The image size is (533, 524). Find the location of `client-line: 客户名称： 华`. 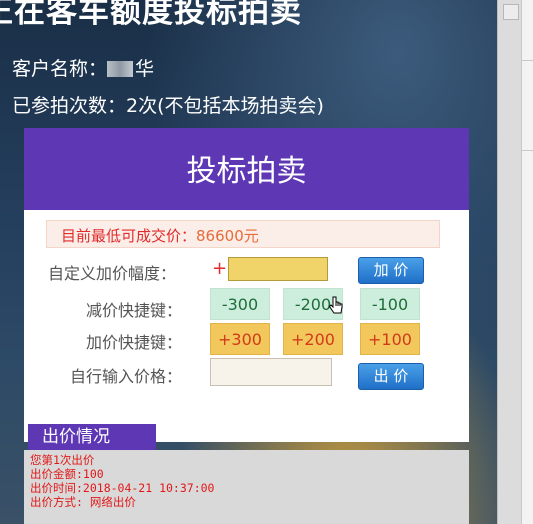

client-line: 客户名称： 华 is located at coordinates (83, 67).